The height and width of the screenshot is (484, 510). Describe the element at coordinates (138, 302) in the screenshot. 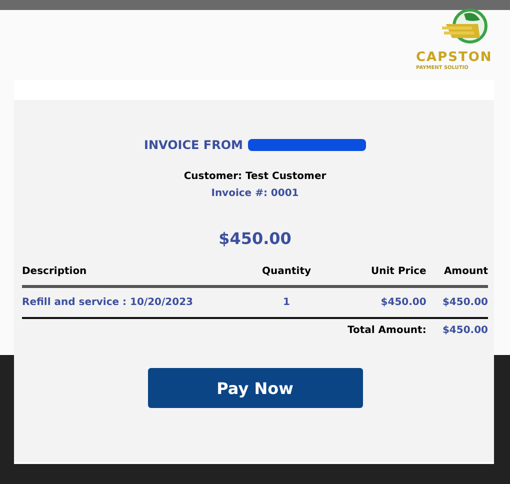

I see `table-cell: Refill and service : 10/20/2023` at that location.